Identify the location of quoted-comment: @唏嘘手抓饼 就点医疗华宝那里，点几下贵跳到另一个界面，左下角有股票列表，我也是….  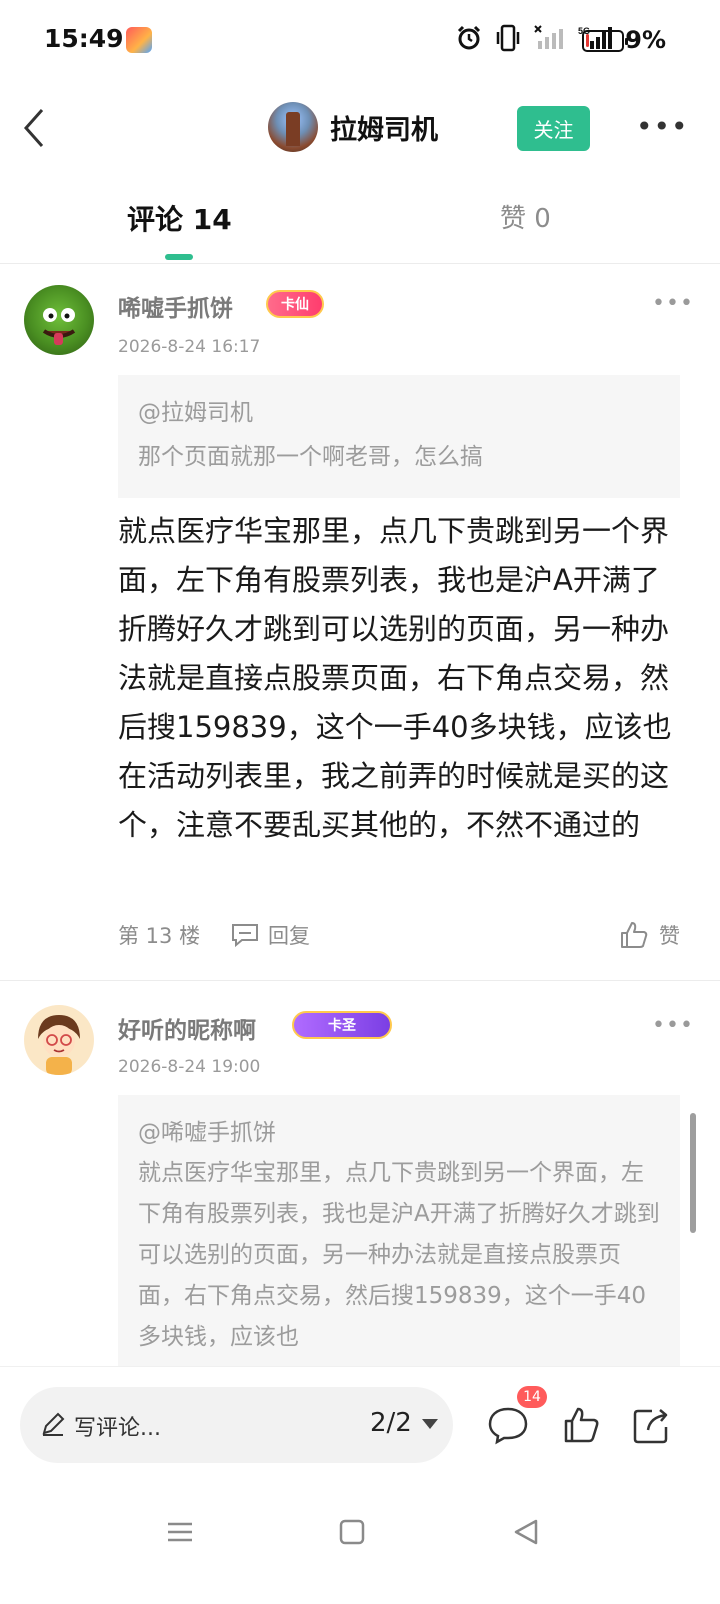
(399, 1231).